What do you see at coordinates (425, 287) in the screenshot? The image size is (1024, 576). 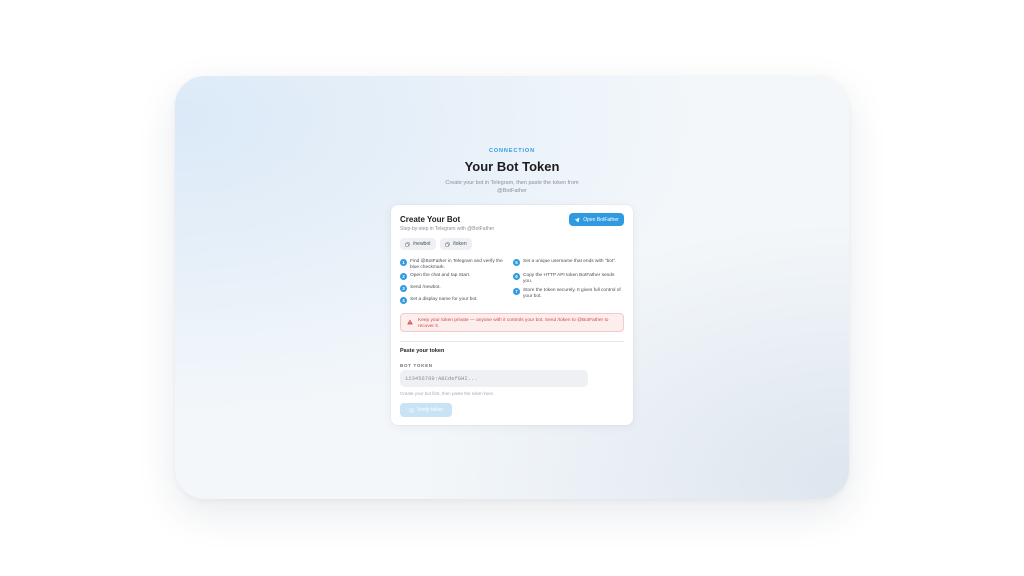 I see `step-text: Send /newbot.` at bounding box center [425, 287].